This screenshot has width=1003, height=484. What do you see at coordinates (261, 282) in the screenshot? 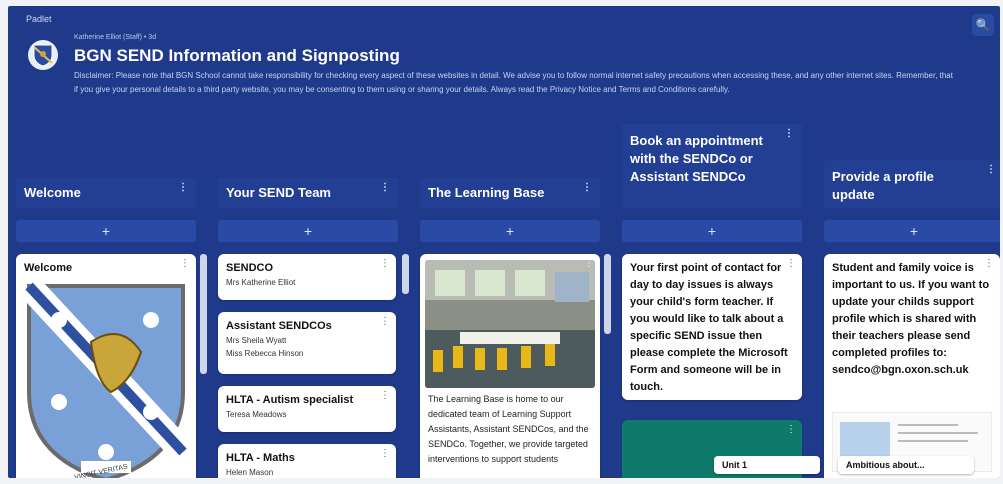
I see `card-line: Mrs Katherine Elliot` at bounding box center [261, 282].